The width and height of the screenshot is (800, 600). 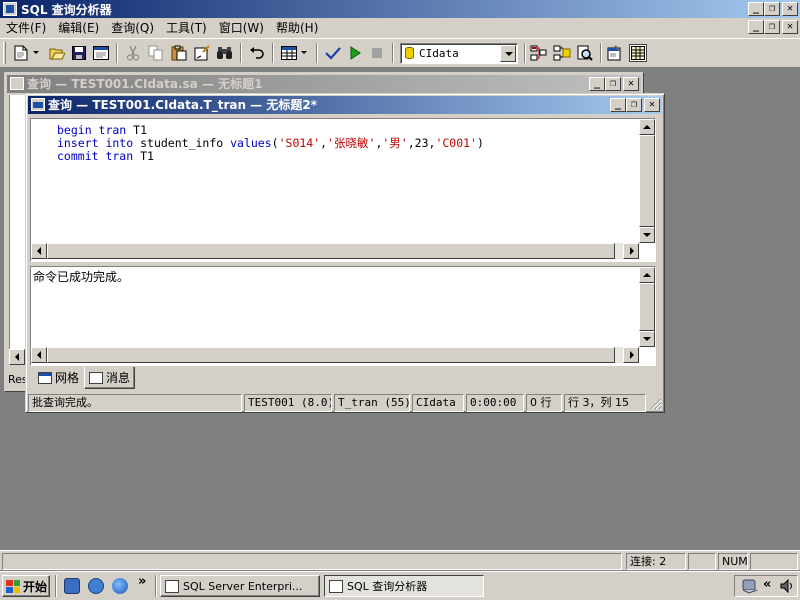 I want to click on editor-horizontal-scrollbar, so click(x=335, y=251).